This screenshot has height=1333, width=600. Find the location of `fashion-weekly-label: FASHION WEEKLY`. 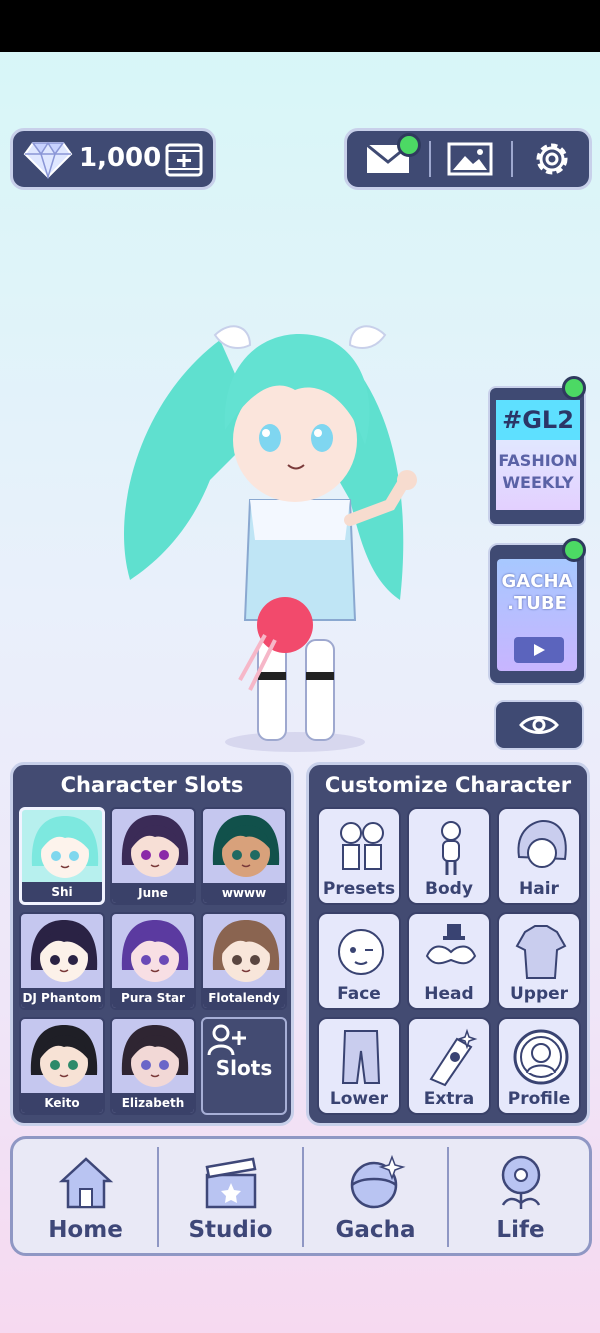

fashion-weekly-label: FASHION WEEKLY is located at coordinates (538, 475).